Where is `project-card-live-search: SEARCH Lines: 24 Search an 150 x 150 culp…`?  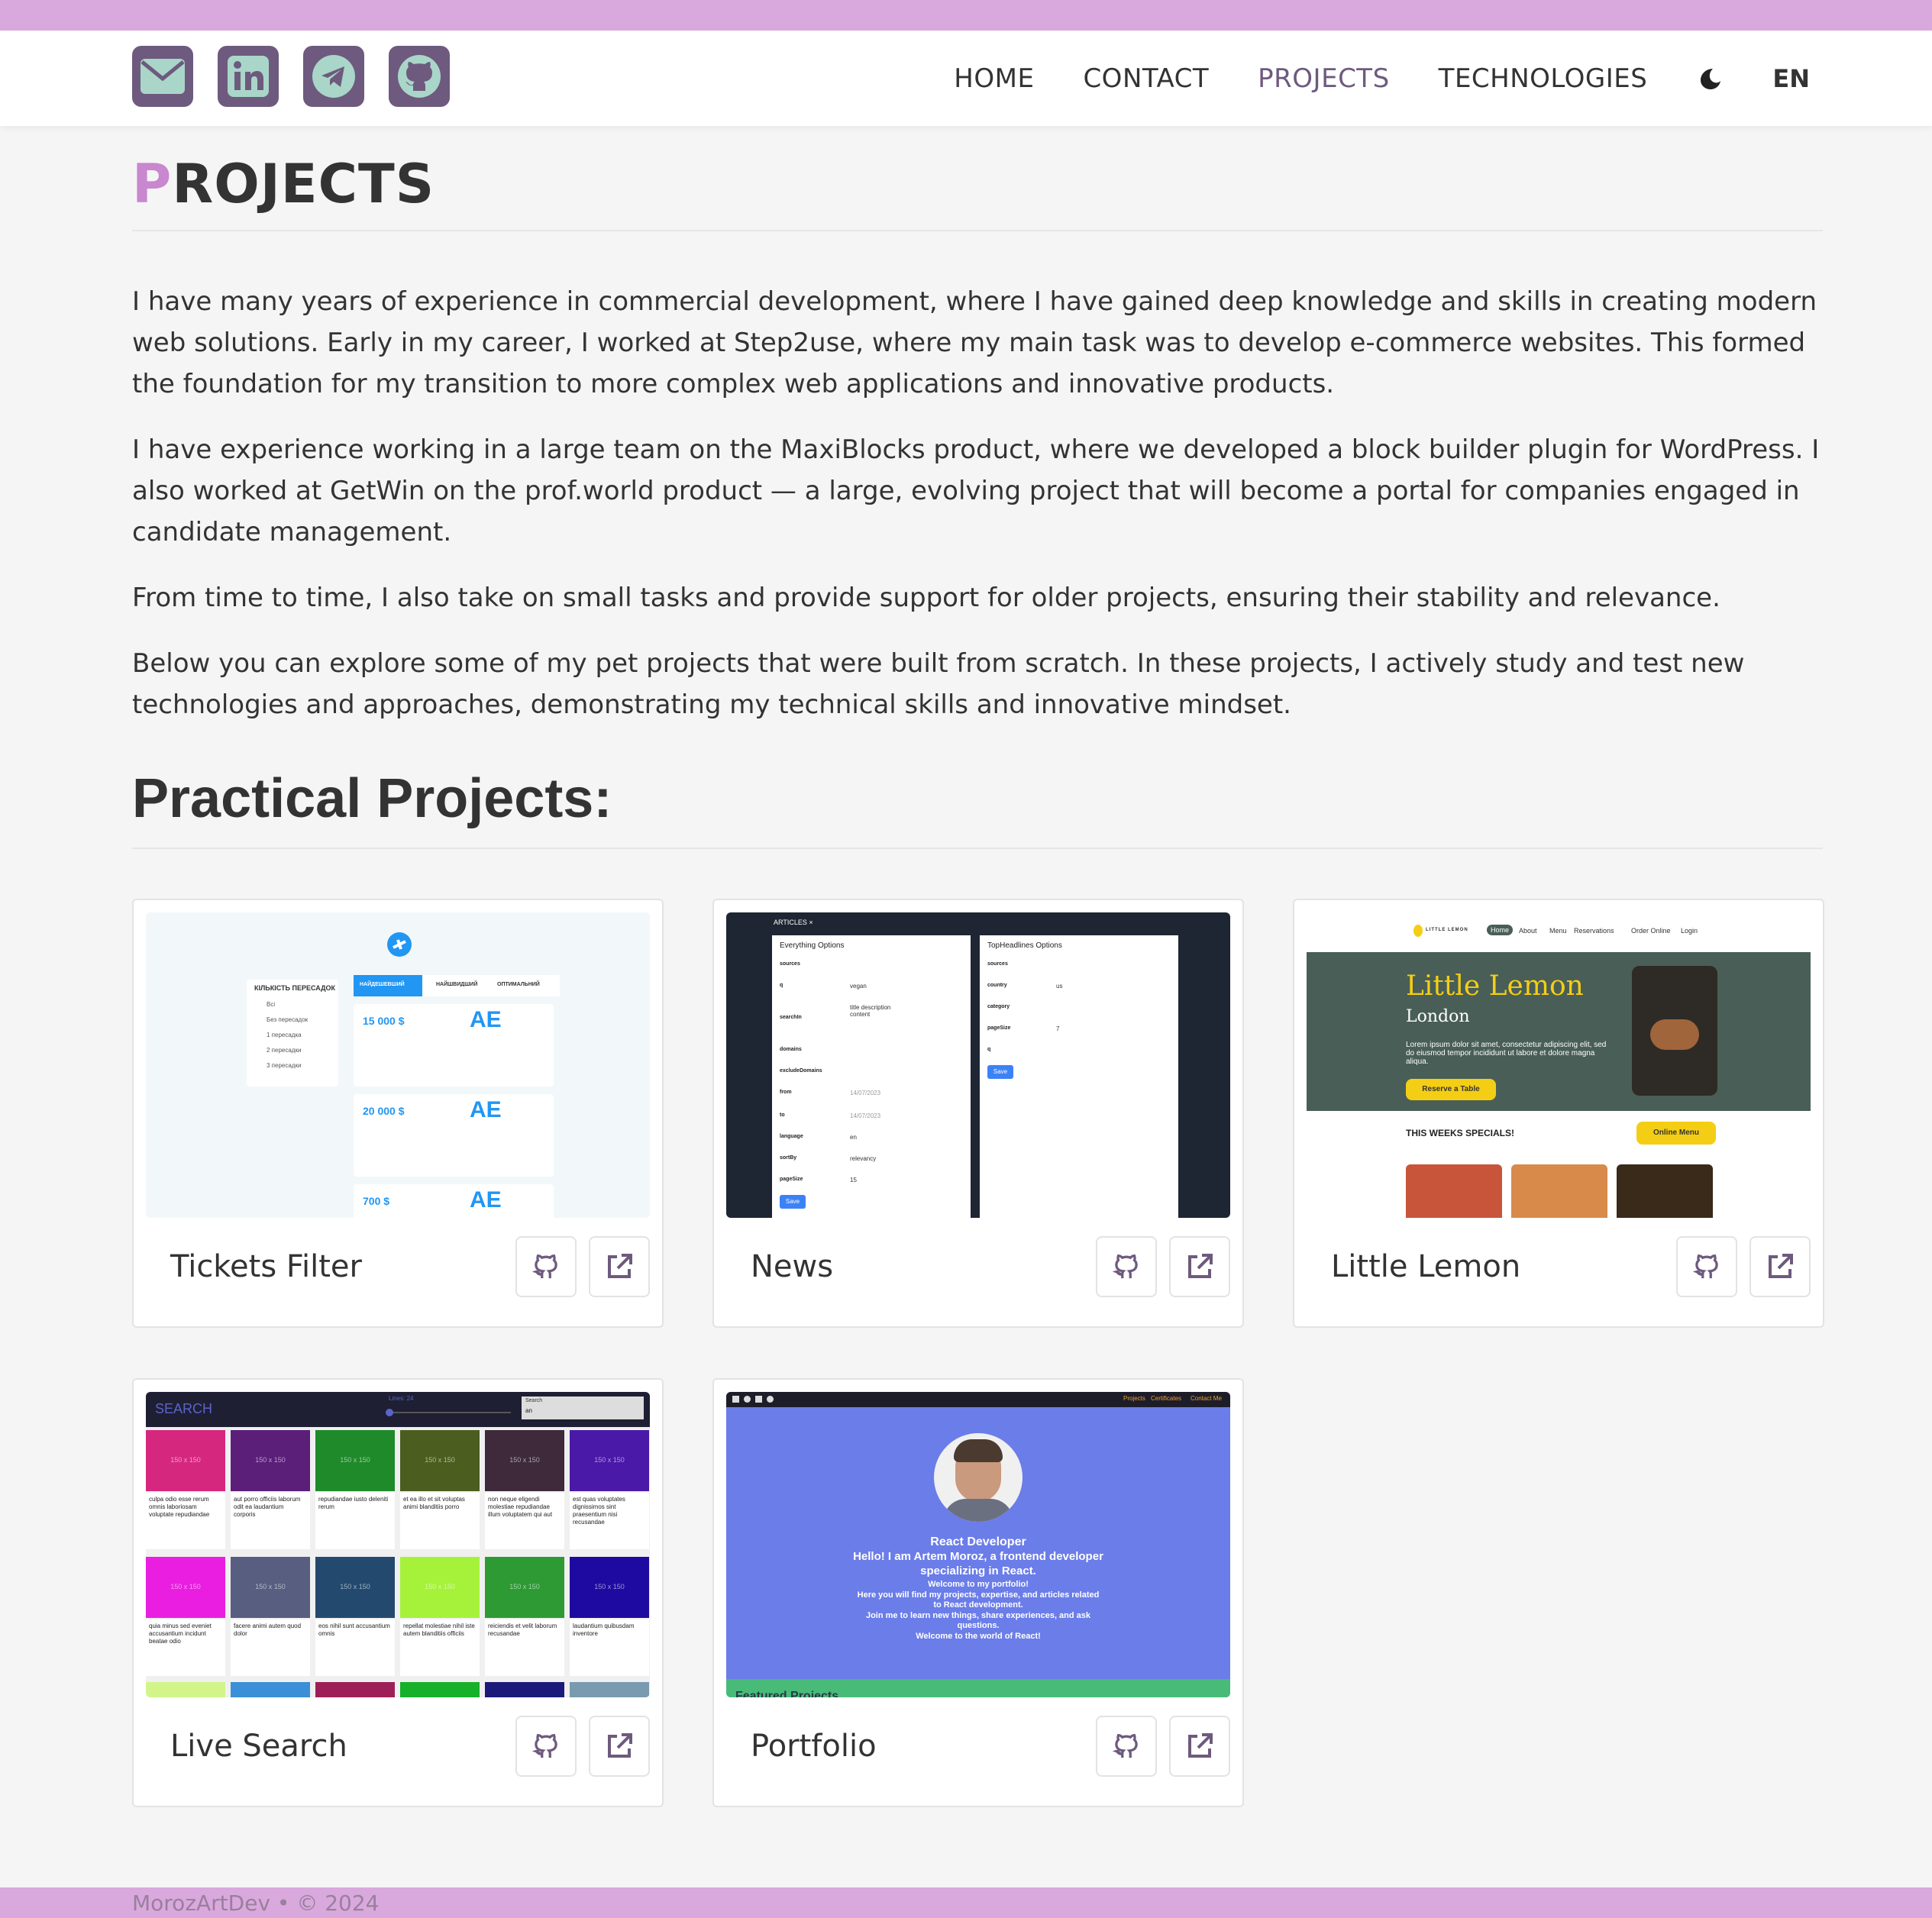
project-card-live-search: SEARCH Lines: 24 Search an 150 x 150 culp… is located at coordinates (398, 1592).